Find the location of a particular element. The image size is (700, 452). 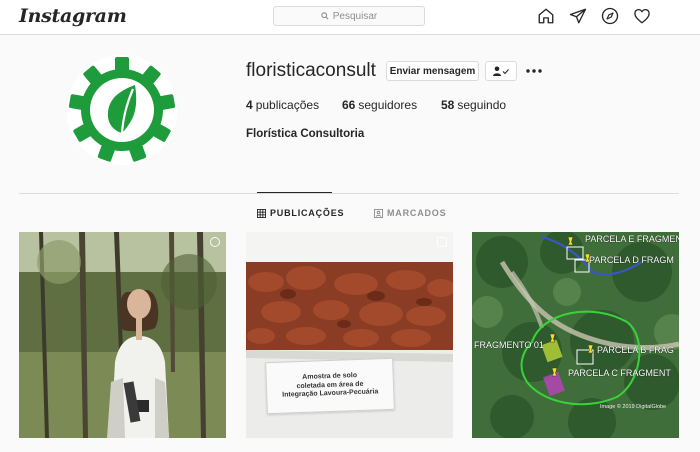

following-count-value: 58 is located at coordinates (448, 105).